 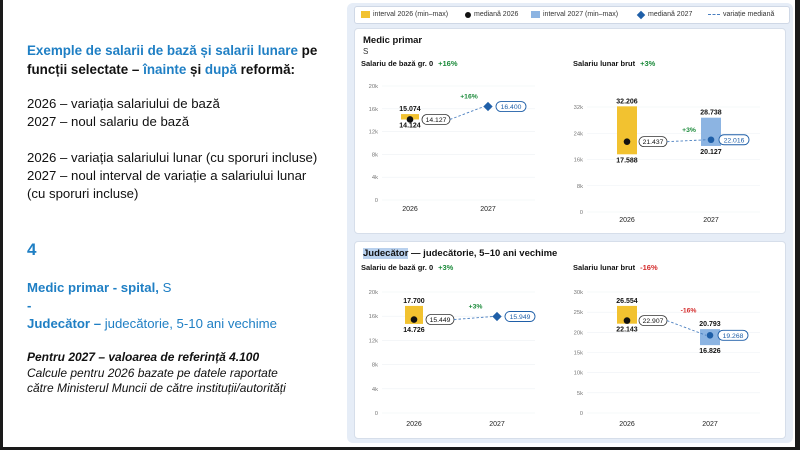 What do you see at coordinates (733, 336) in the screenshot?
I see `median-2027-label: 19.268` at bounding box center [733, 336].